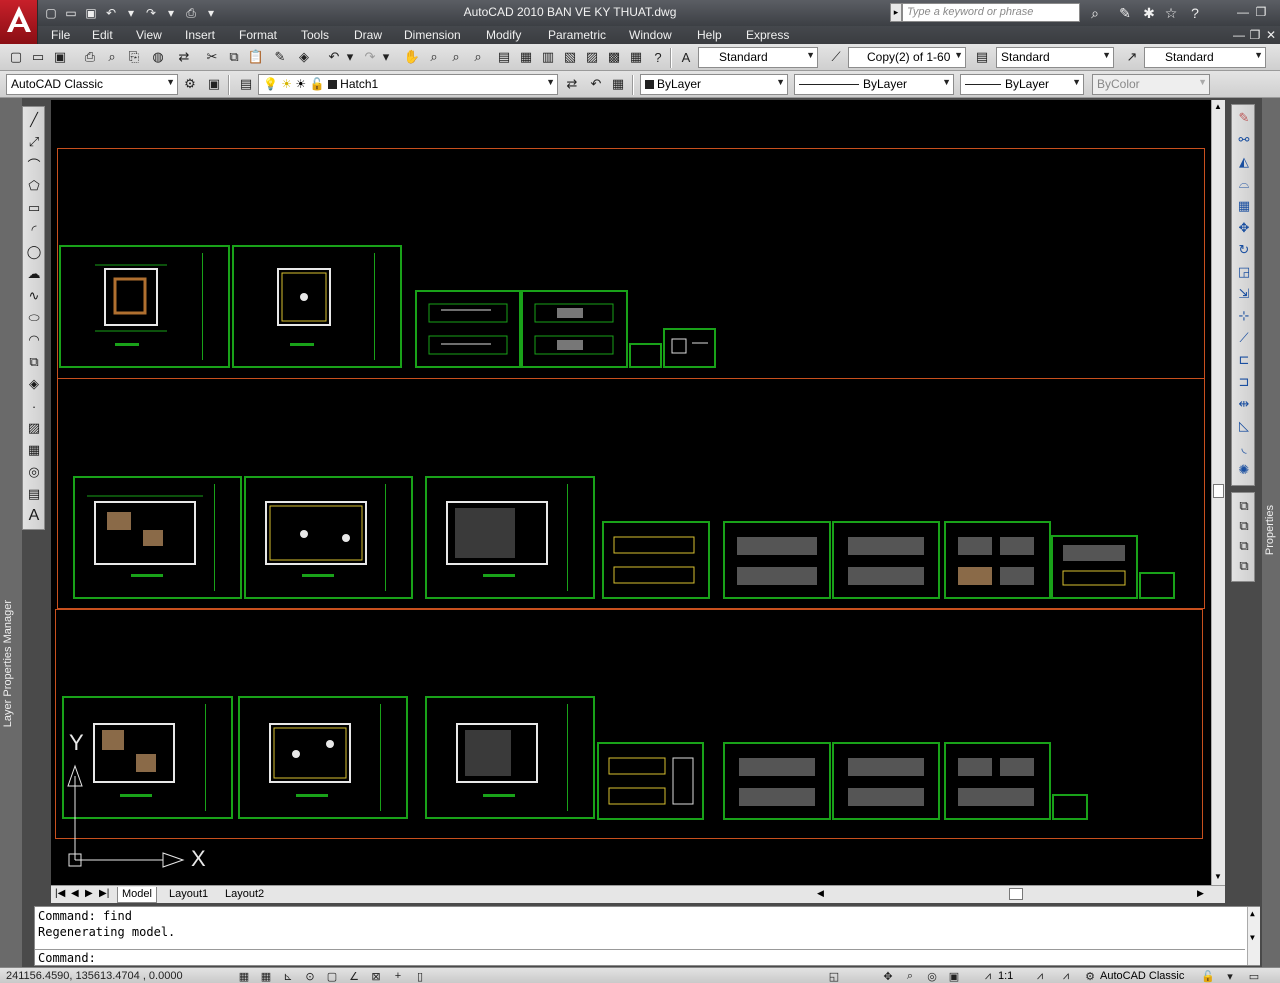  Describe the element at coordinates (1244, 338) in the screenshot. I see `extend-icon: ⟋` at that location.